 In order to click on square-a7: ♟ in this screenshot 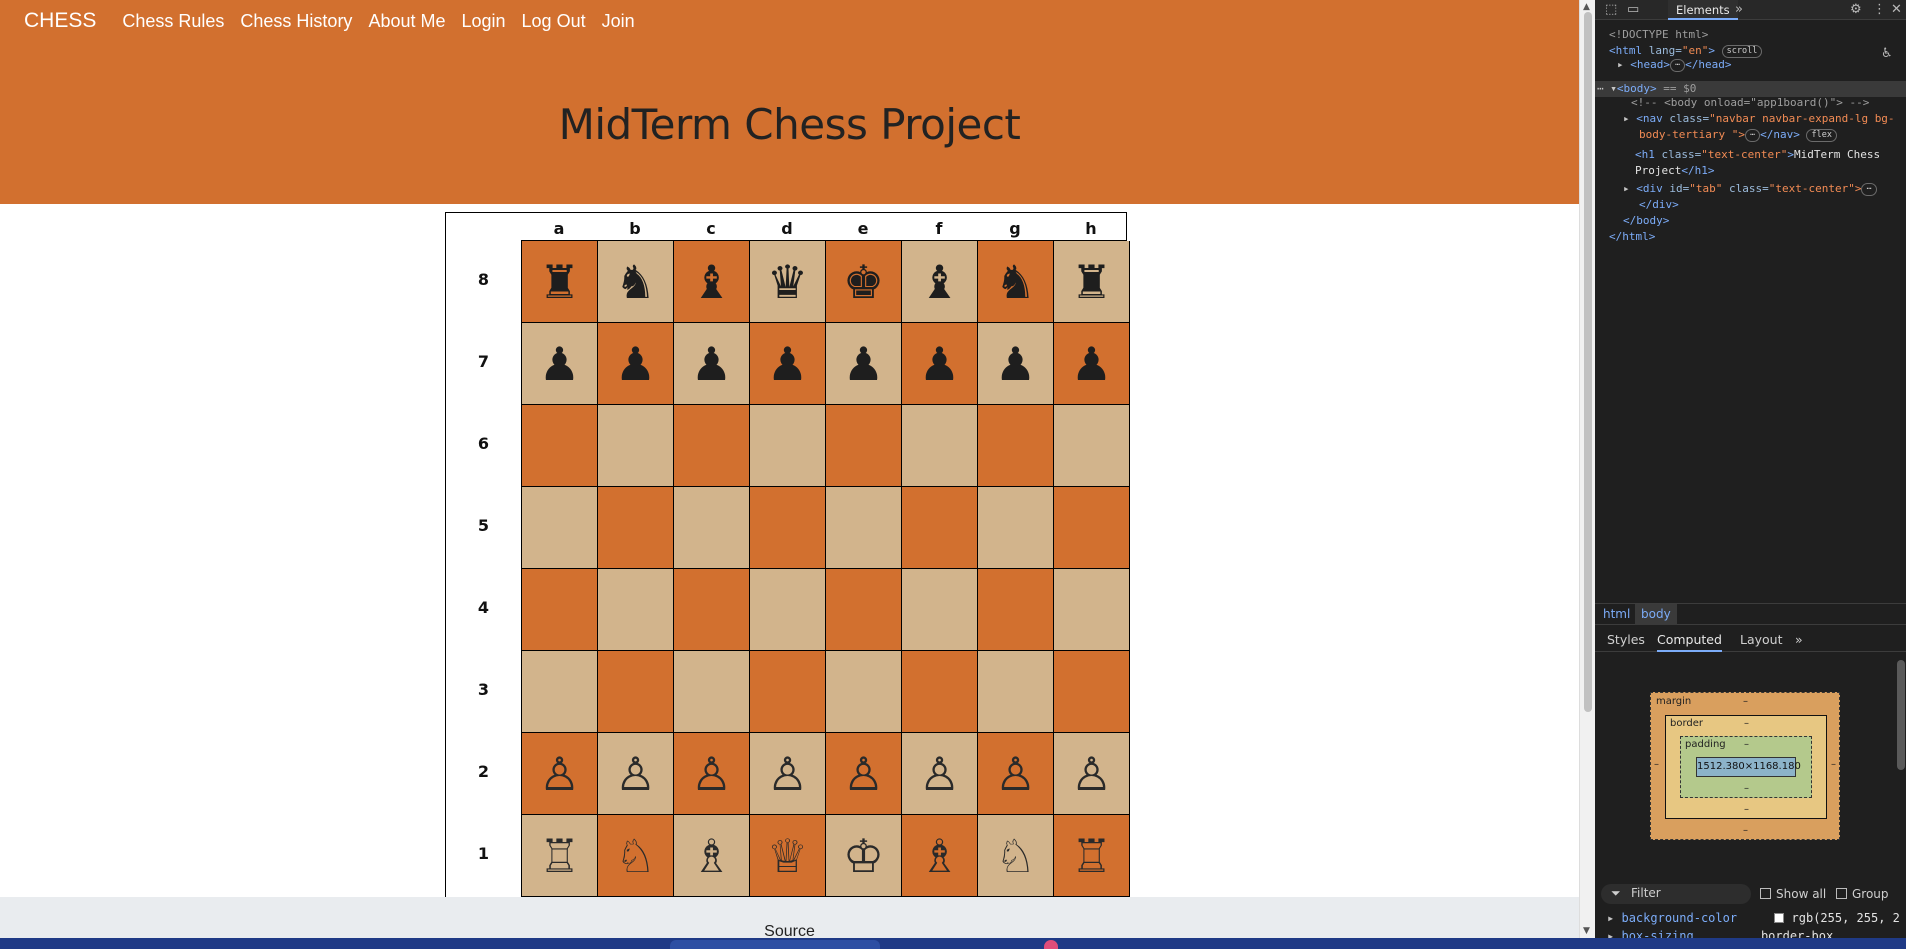, I will do `click(560, 364)`.